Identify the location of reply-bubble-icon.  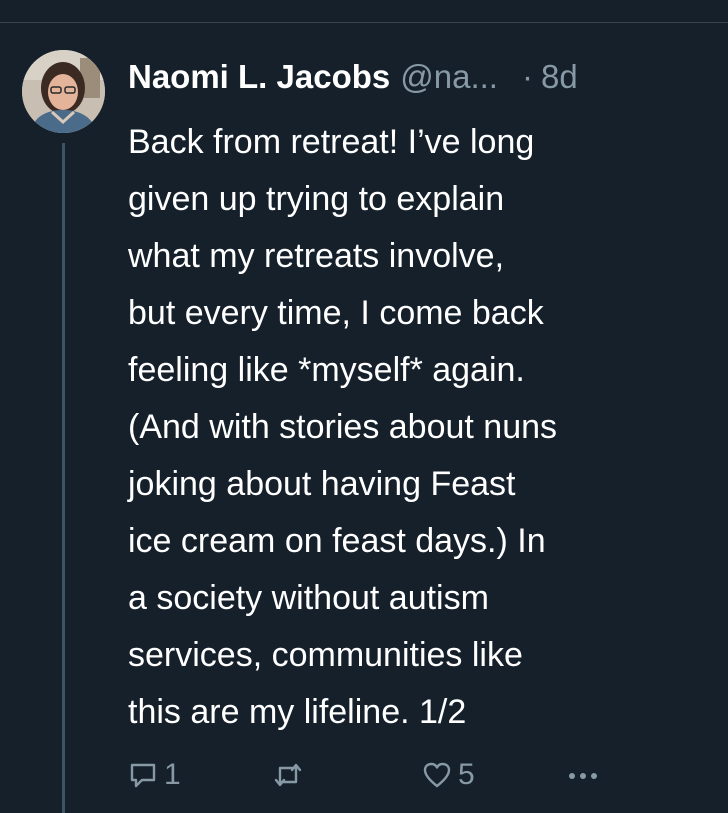
(143, 775).